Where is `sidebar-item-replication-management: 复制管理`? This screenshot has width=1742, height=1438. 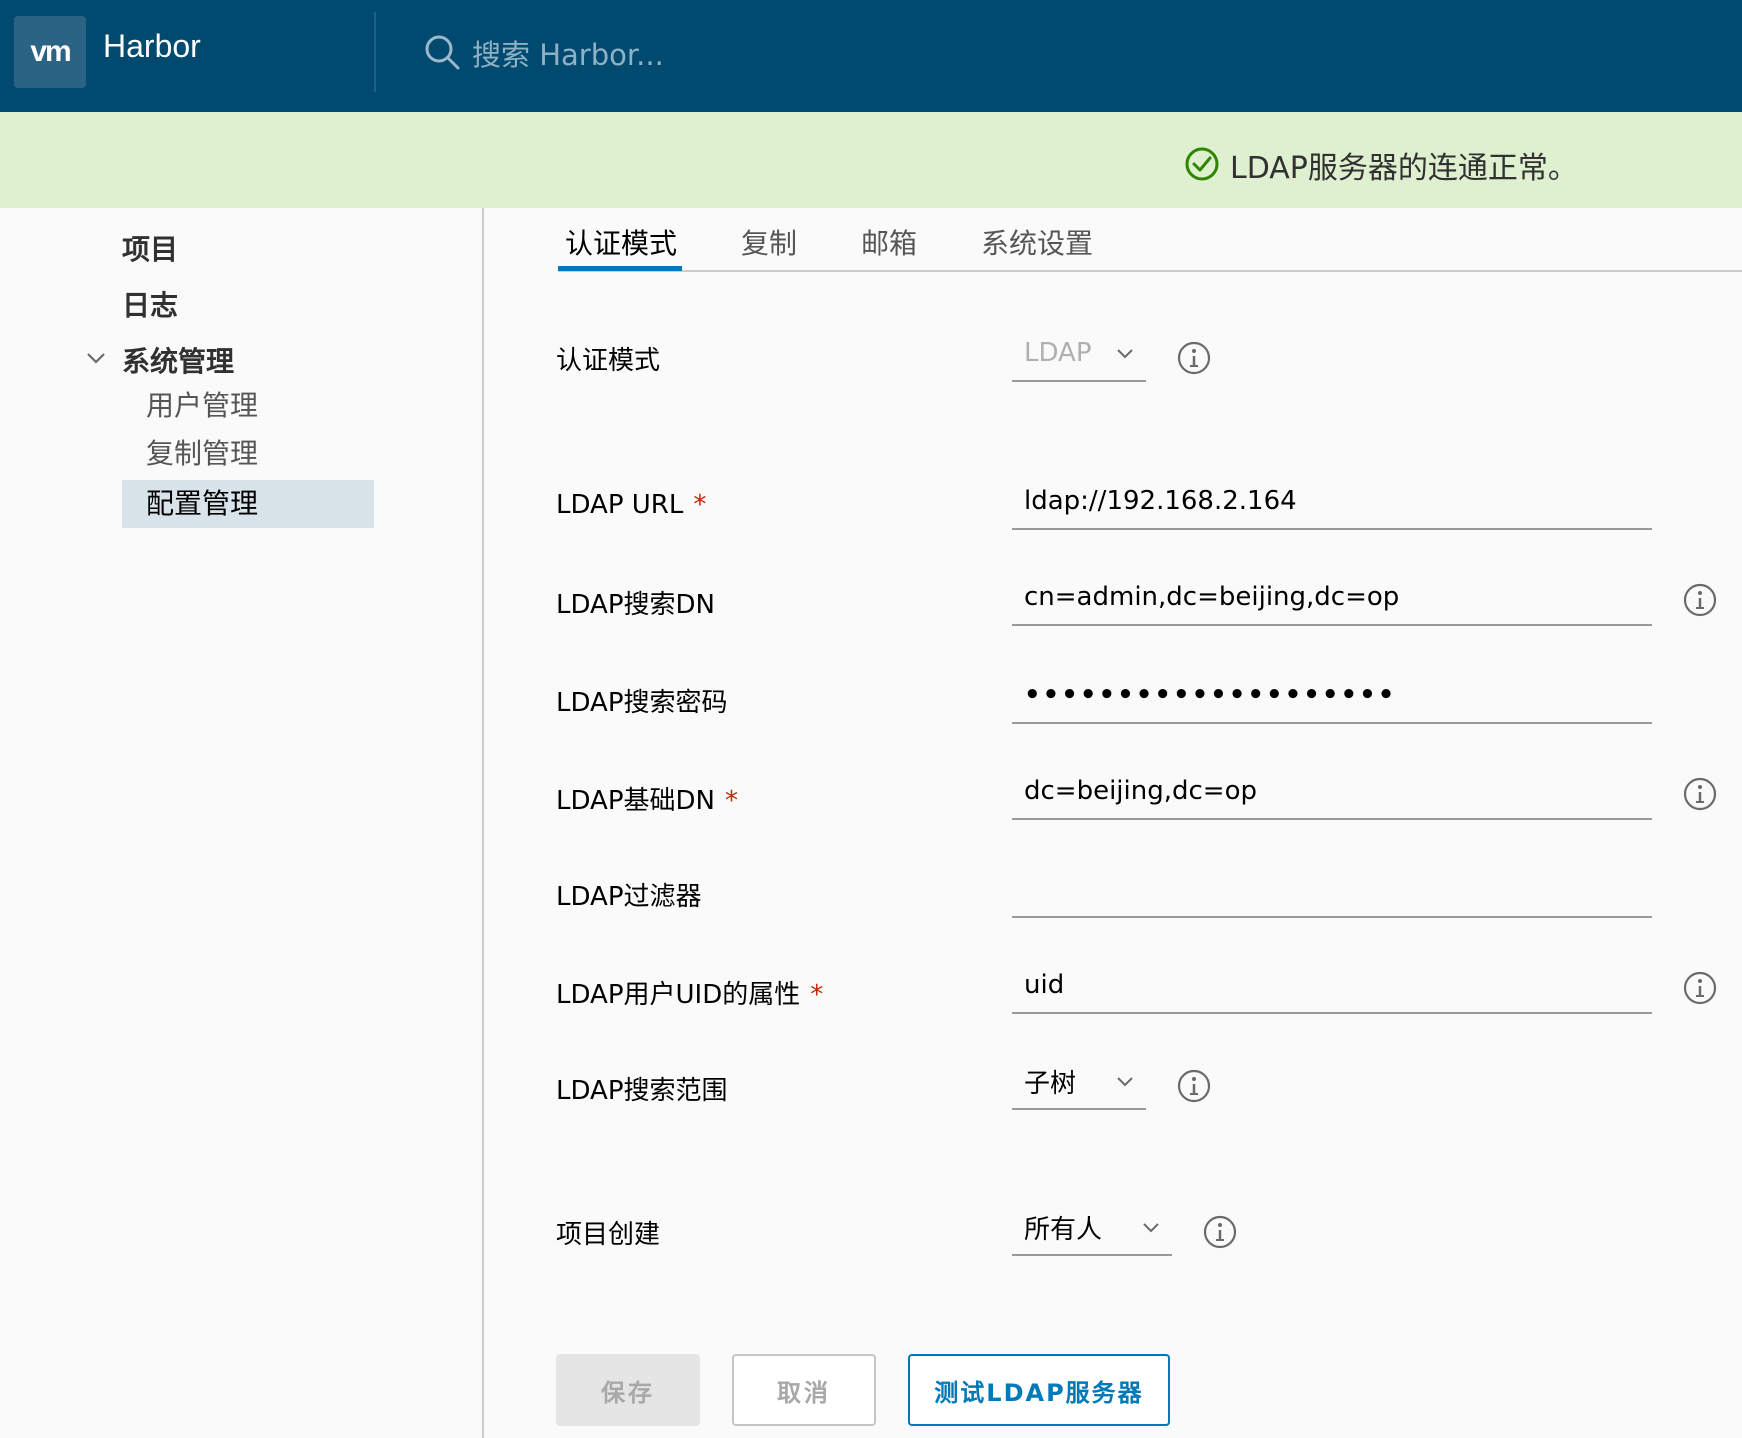
sidebar-item-replication-management: 复制管理 is located at coordinates (248, 454).